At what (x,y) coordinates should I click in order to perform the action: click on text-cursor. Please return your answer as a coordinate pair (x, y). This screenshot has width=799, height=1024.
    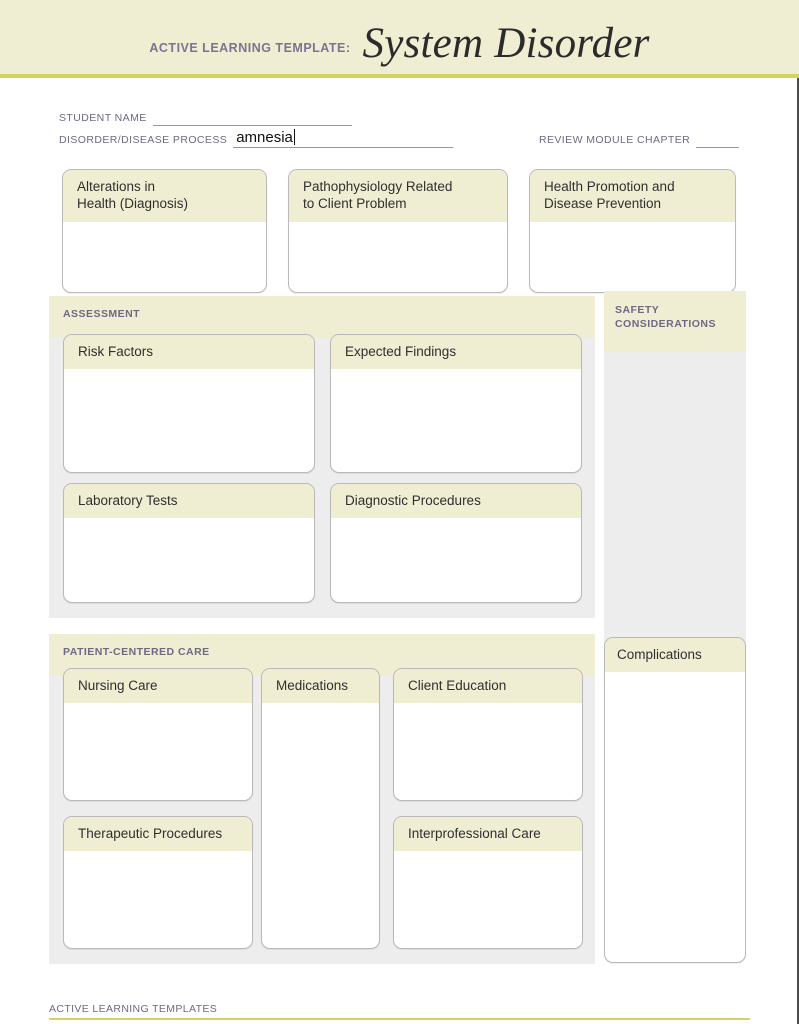
    Looking at the image, I should click on (294, 137).